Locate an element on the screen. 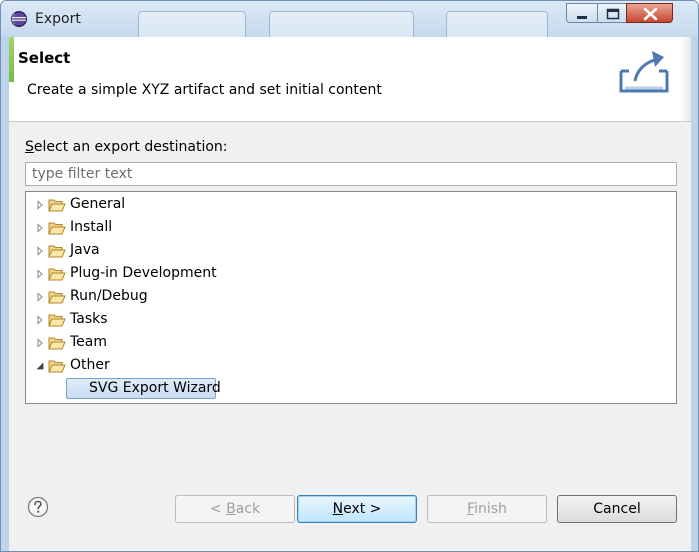 The height and width of the screenshot is (552, 699). close-button is located at coordinates (649, 13).